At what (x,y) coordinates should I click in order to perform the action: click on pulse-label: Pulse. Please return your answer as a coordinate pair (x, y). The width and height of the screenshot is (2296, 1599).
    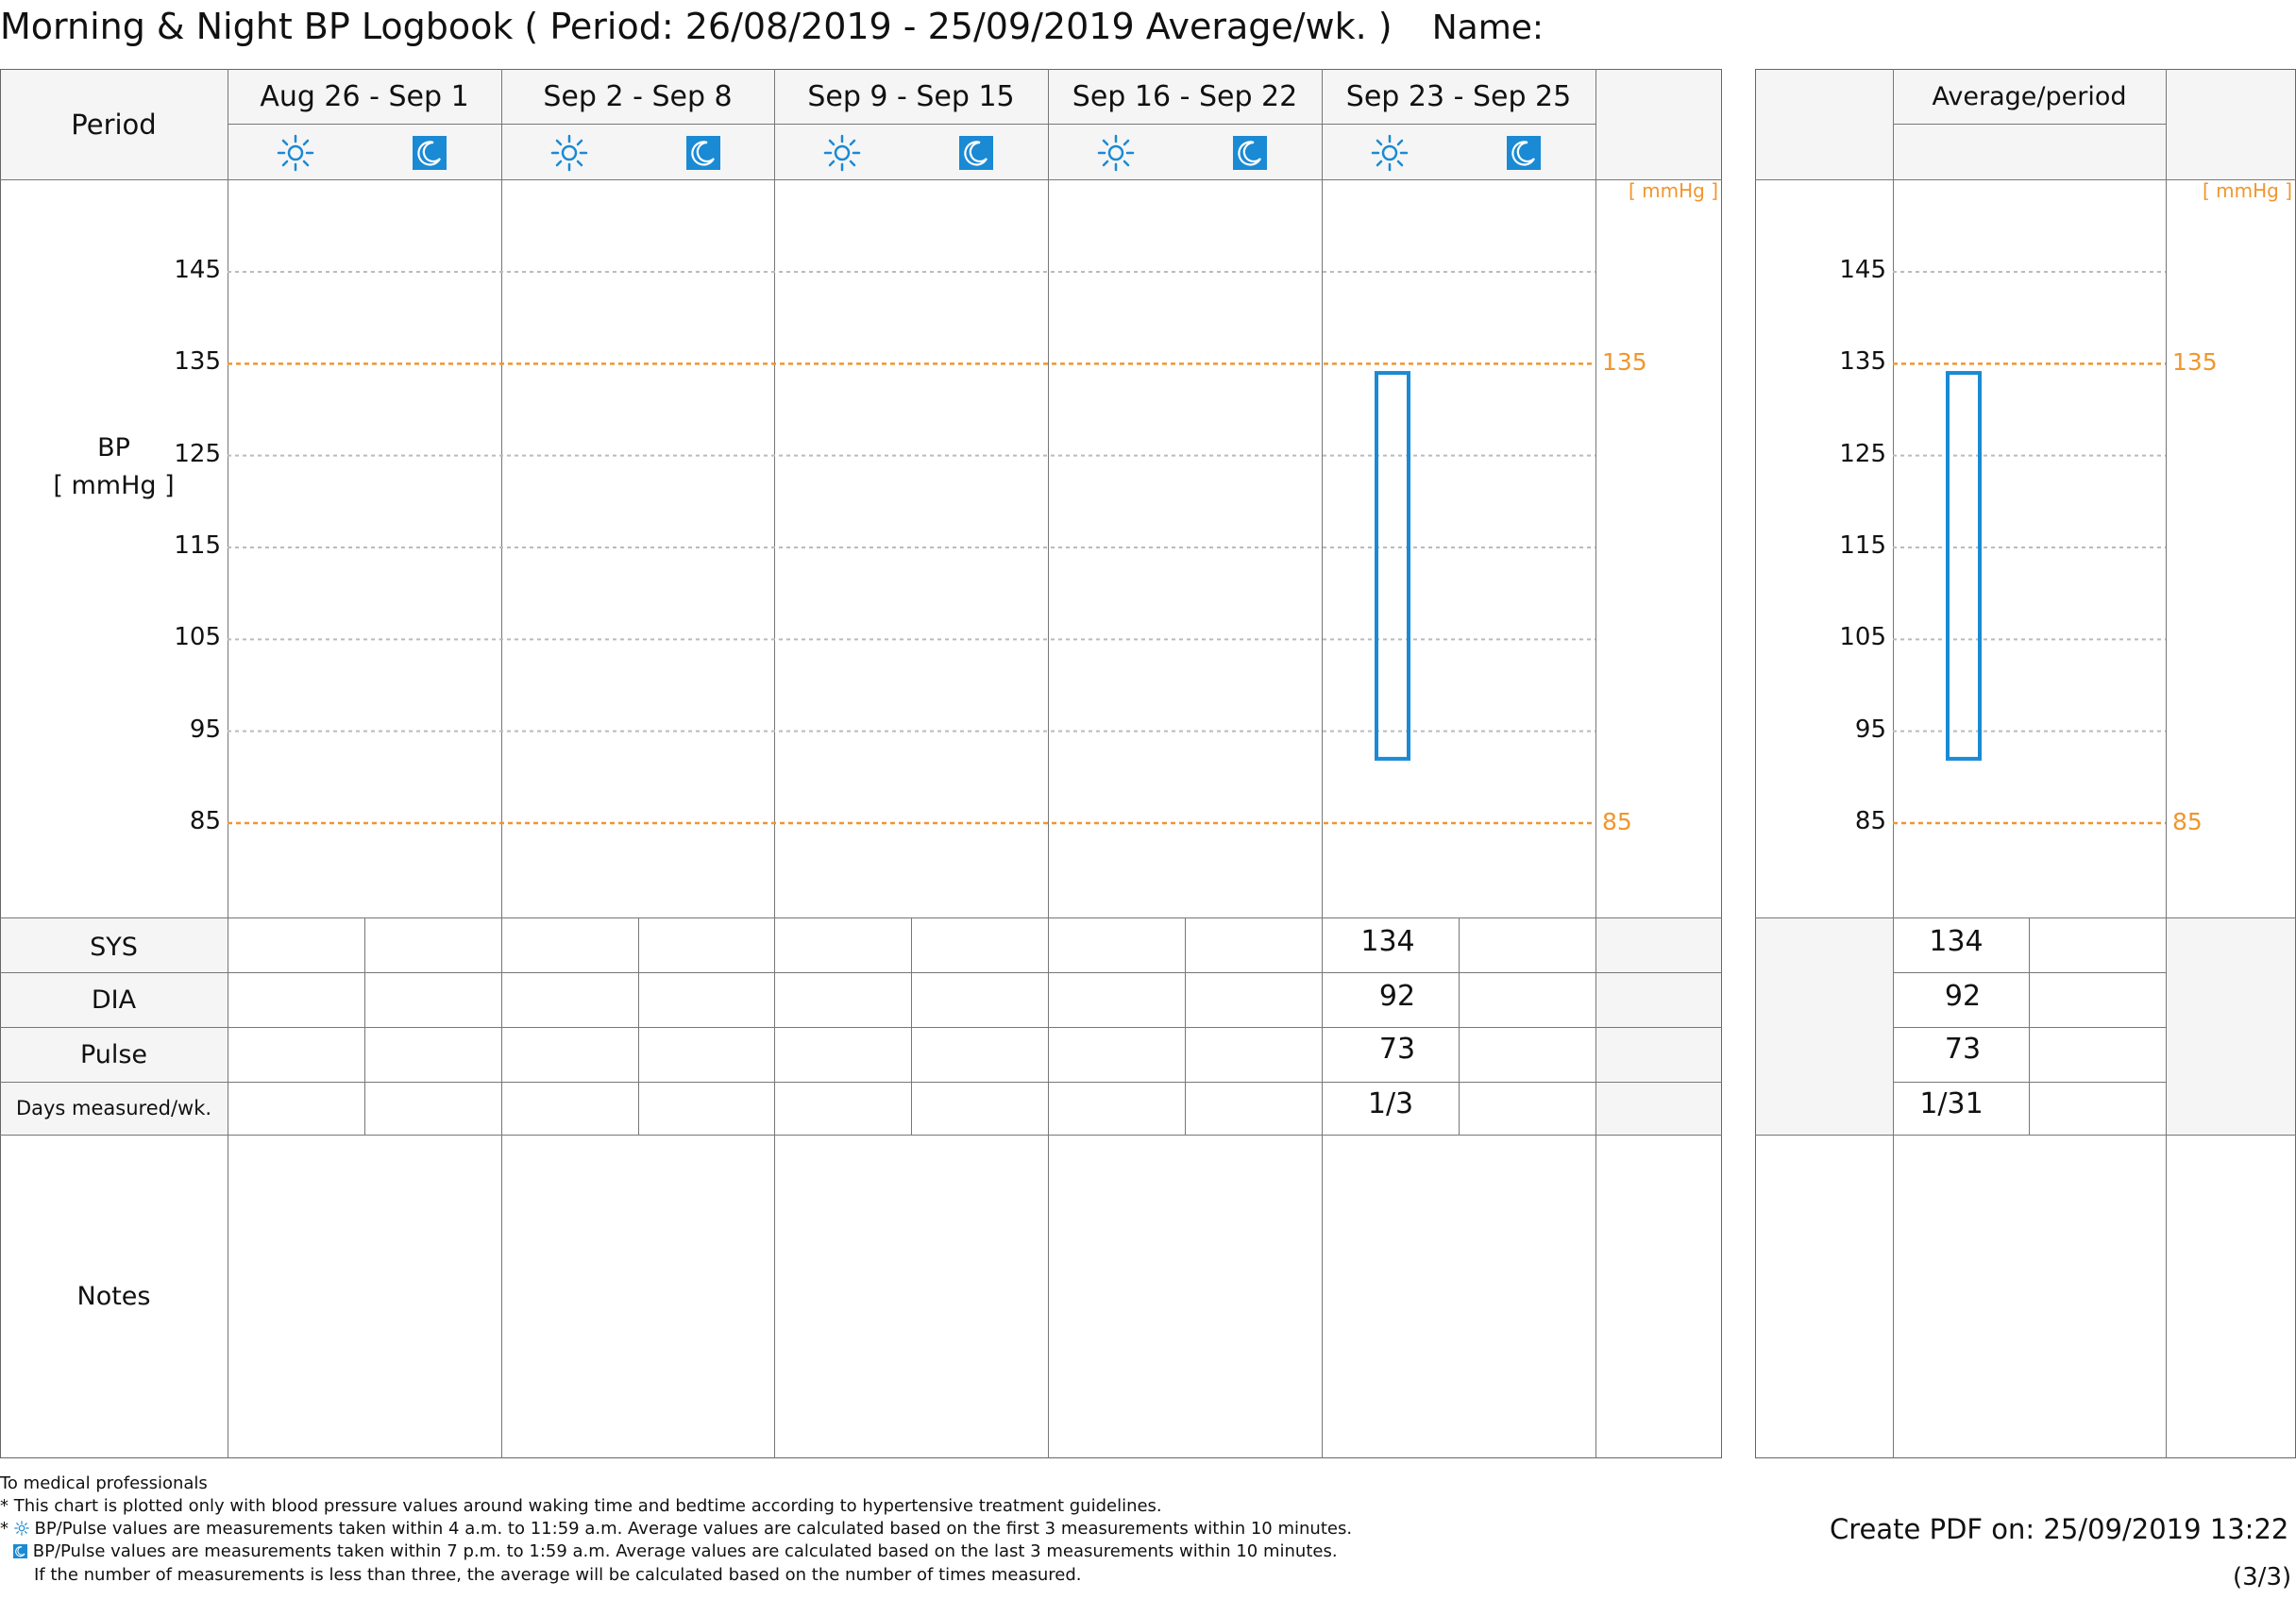
    Looking at the image, I should click on (113, 1054).